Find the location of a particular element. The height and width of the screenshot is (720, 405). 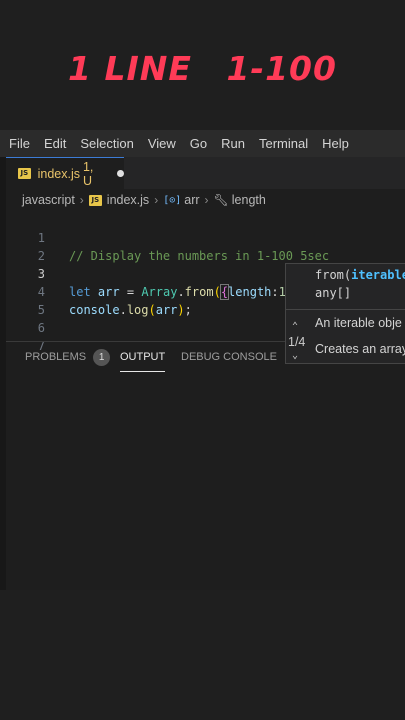

menu-terminal: Terminal is located at coordinates (283, 143).